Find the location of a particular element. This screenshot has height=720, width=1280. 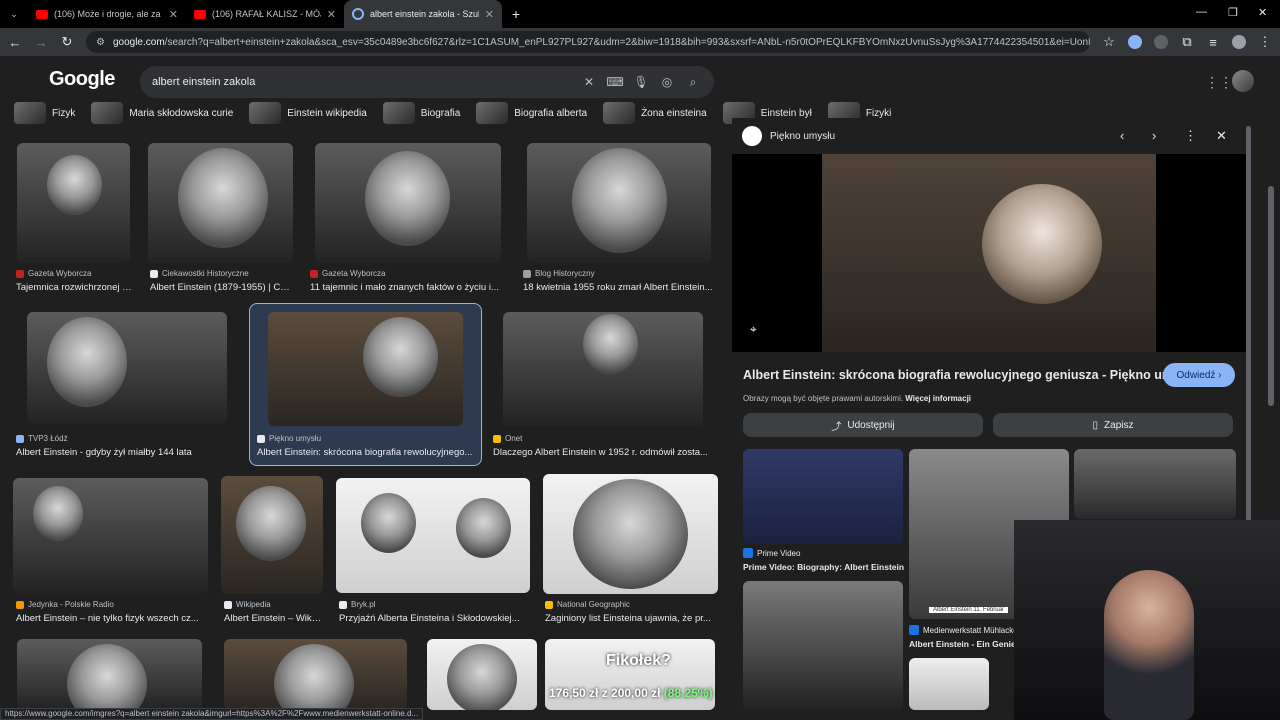

lens-icon: ◎ is located at coordinates (667, 82).